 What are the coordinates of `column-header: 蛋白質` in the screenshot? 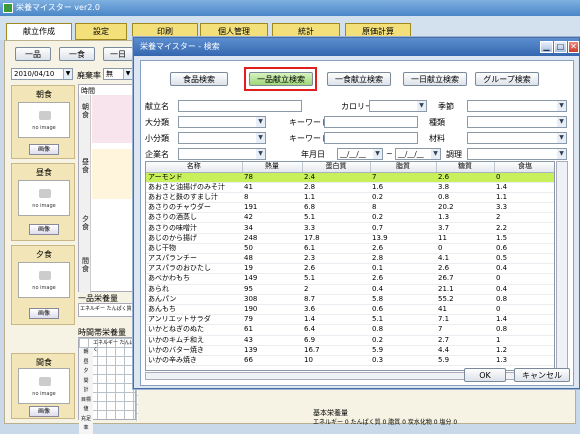 It's located at (336, 167).